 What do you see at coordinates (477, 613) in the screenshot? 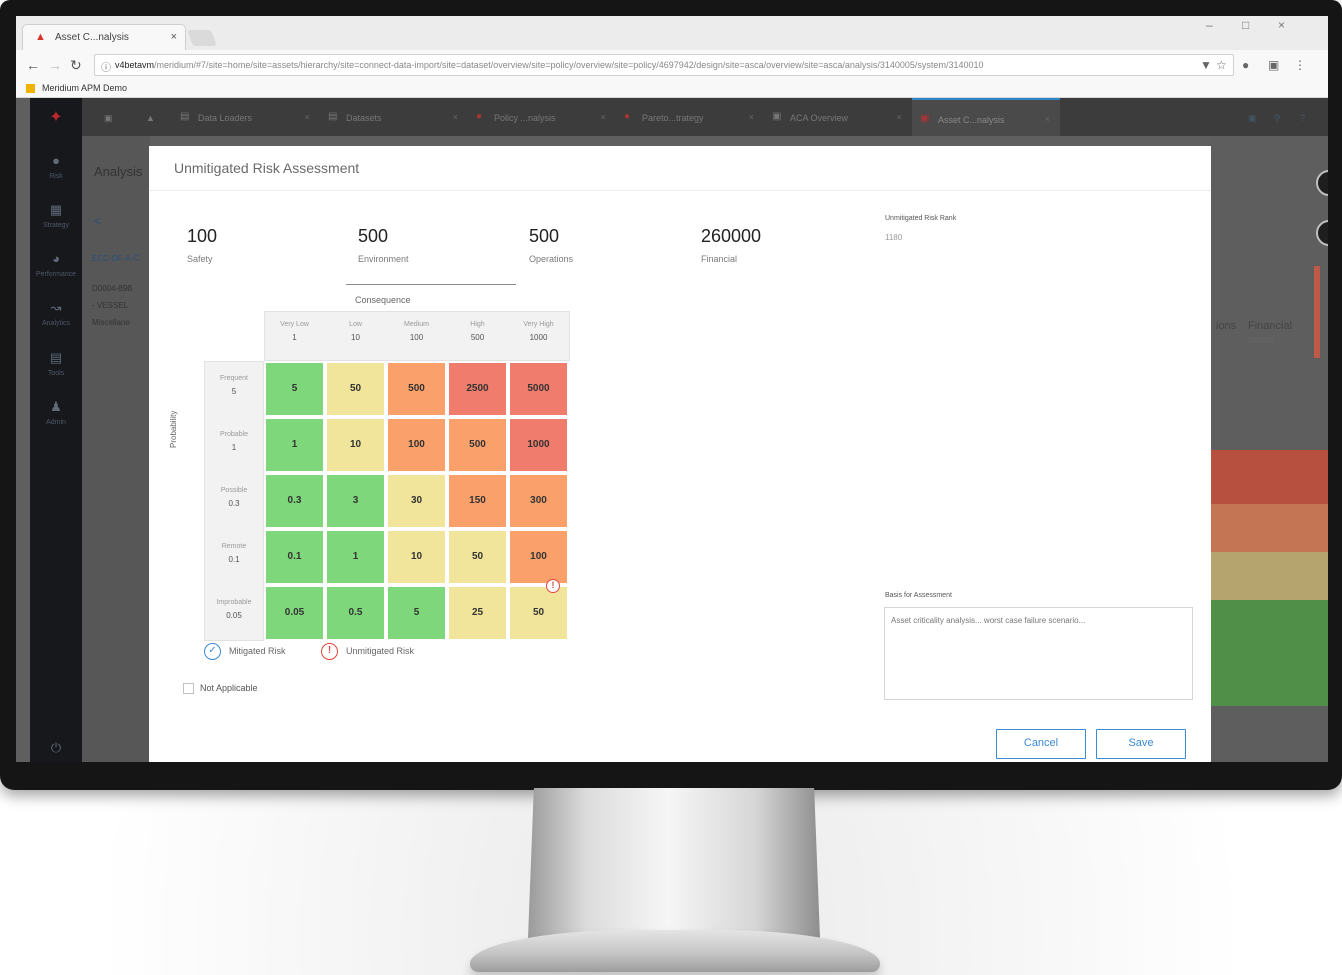
I see `risk-matrix-cell: 25` at bounding box center [477, 613].